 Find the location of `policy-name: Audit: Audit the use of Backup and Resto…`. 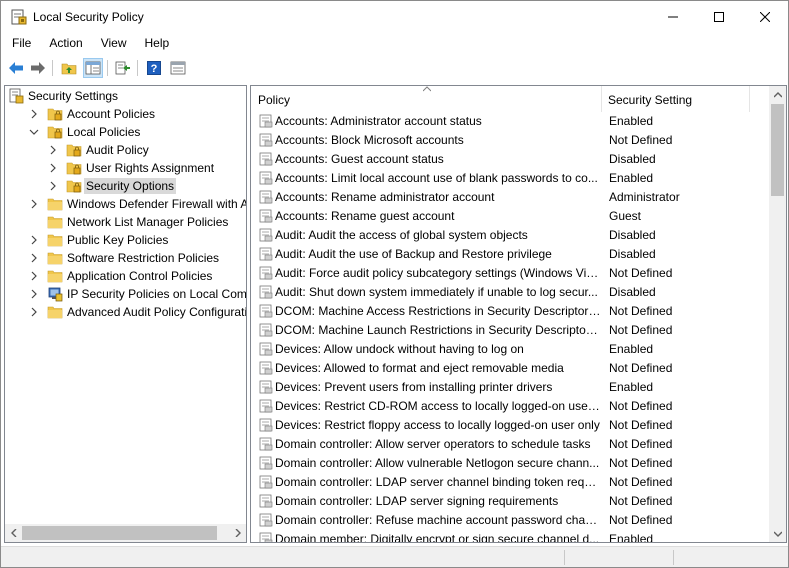

policy-name: Audit: Audit the use of Backup and Resto… is located at coordinates (413, 254).